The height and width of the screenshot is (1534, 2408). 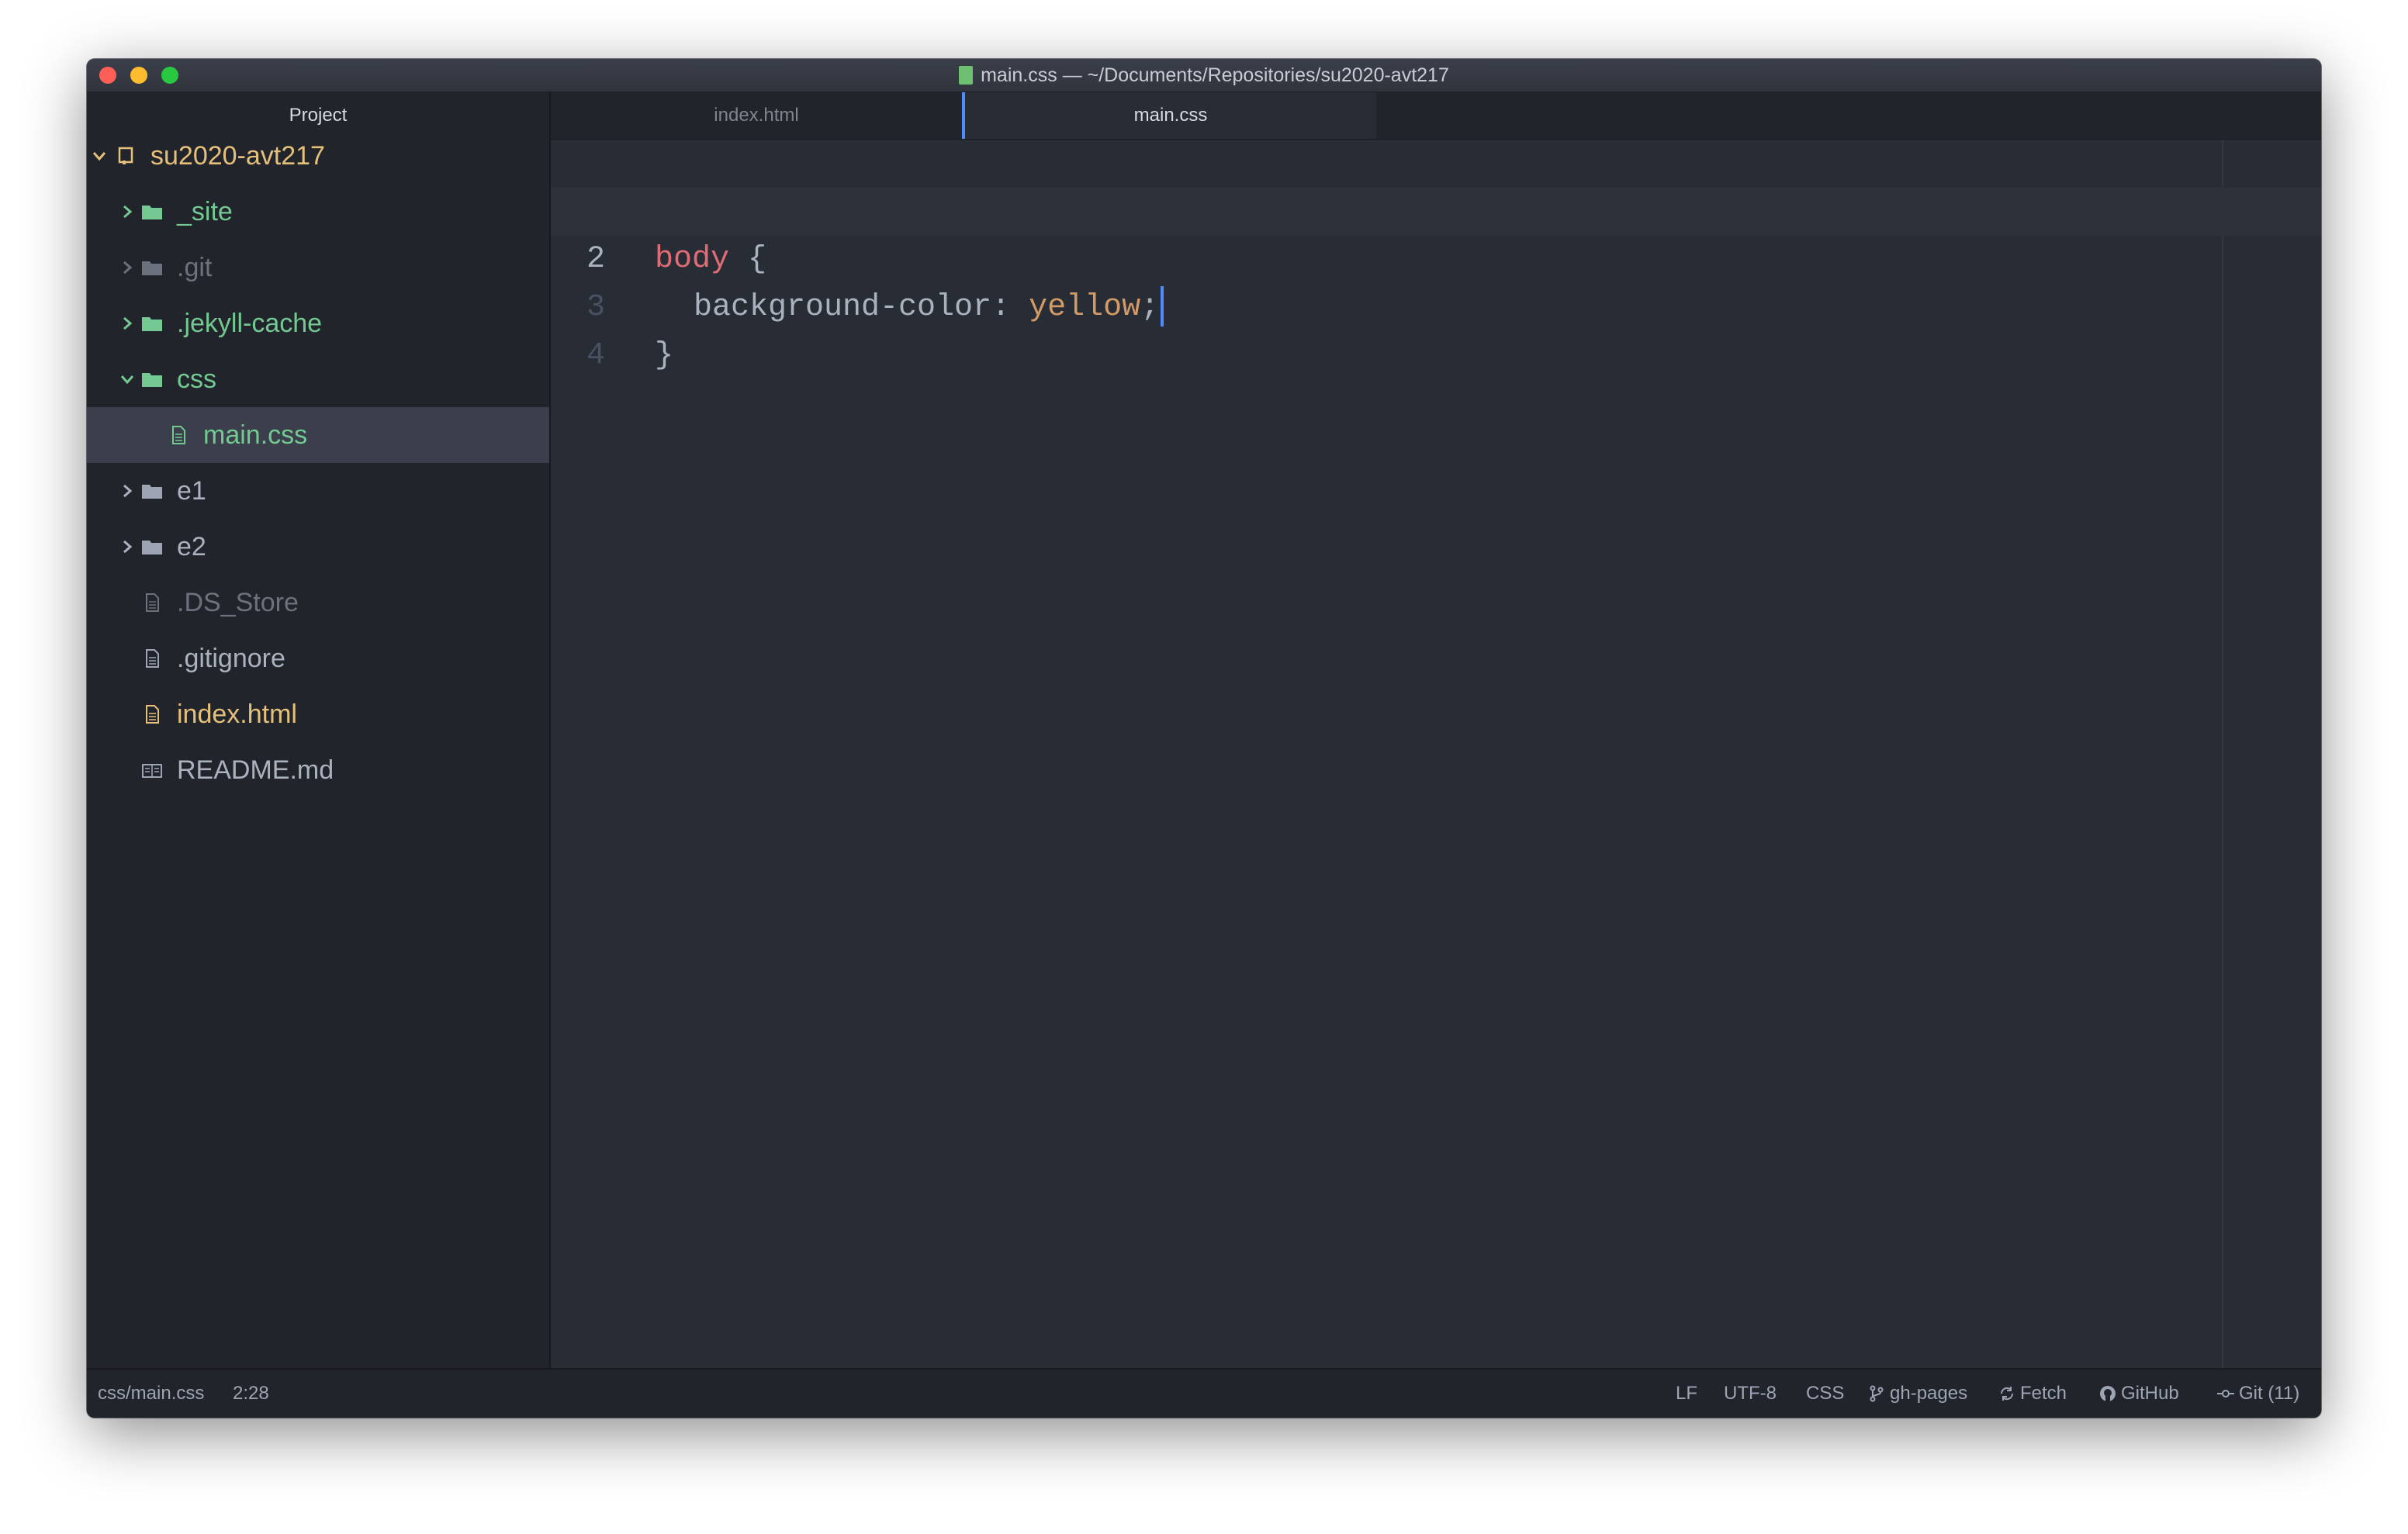 What do you see at coordinates (191, 546) in the screenshot?
I see `tree-item-label: e2` at bounding box center [191, 546].